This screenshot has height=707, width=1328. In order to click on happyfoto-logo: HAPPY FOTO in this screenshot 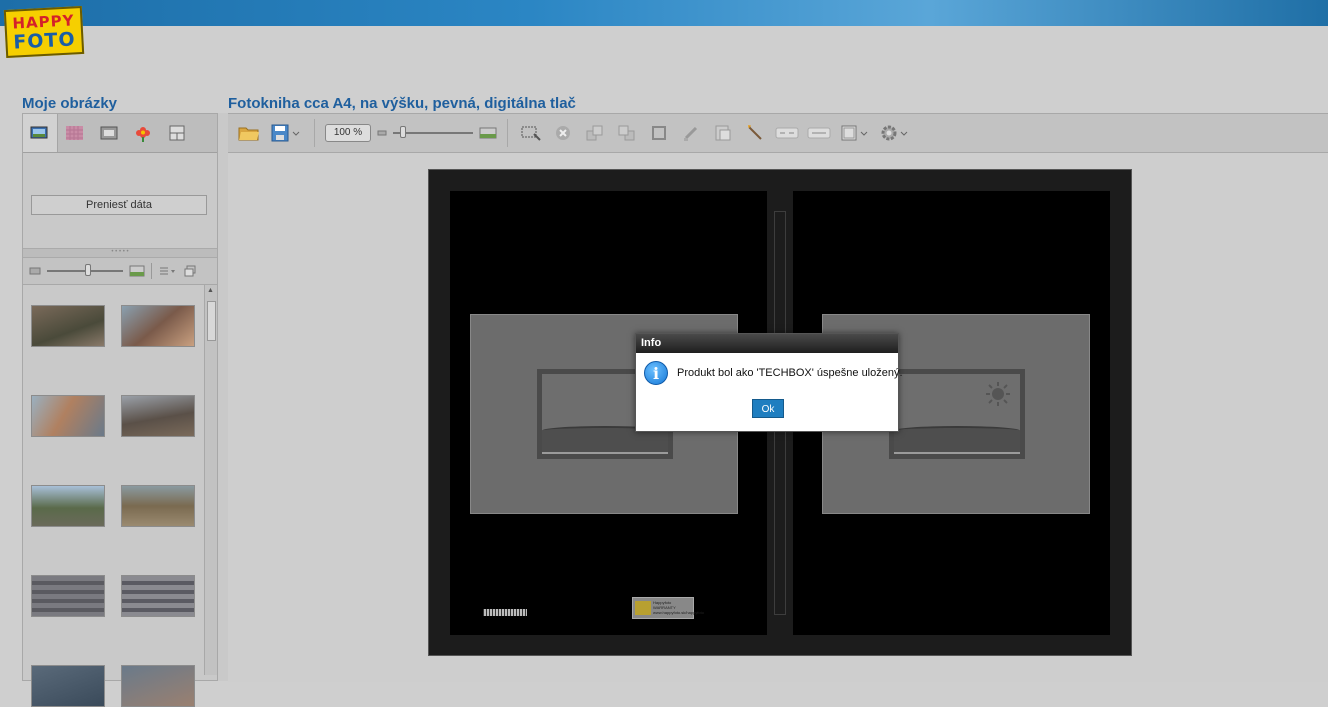, I will do `click(44, 32)`.